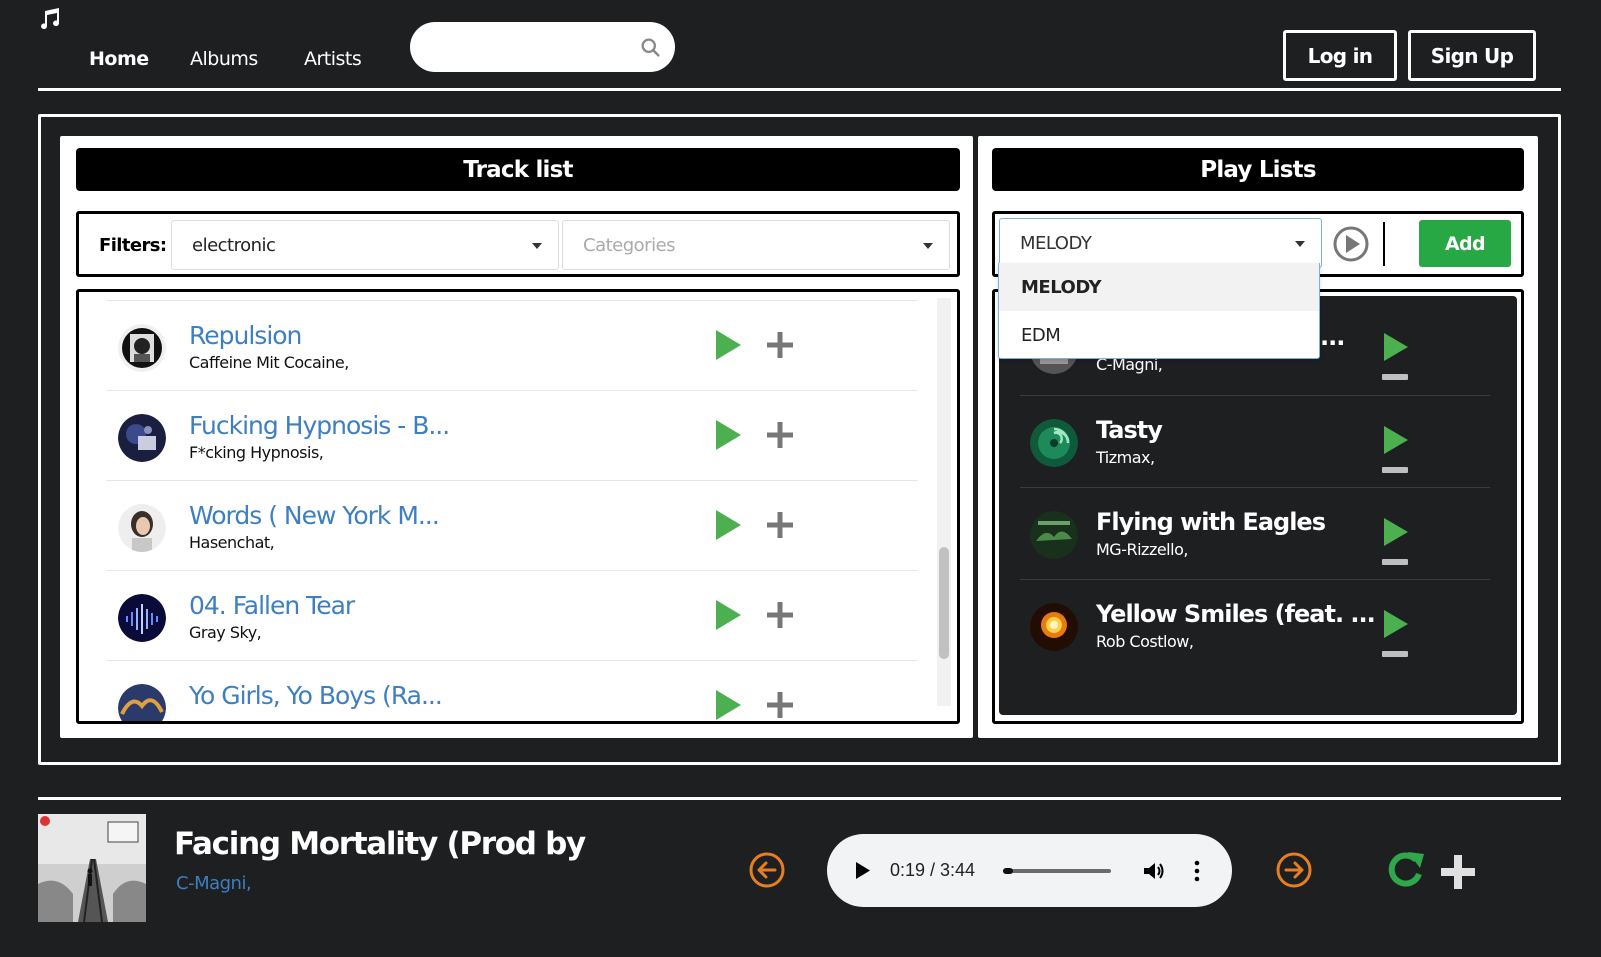 This screenshot has width=1601, height=957. Describe the element at coordinates (1255, 441) in the screenshot. I see `playlist-row: Tasty Tizmax,` at that location.